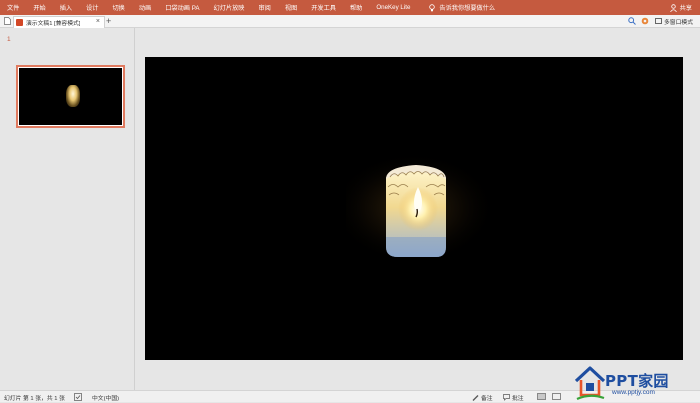  I want to click on slide-count-status: 幻灯片 第 1 张，共 1 张, so click(34, 398).